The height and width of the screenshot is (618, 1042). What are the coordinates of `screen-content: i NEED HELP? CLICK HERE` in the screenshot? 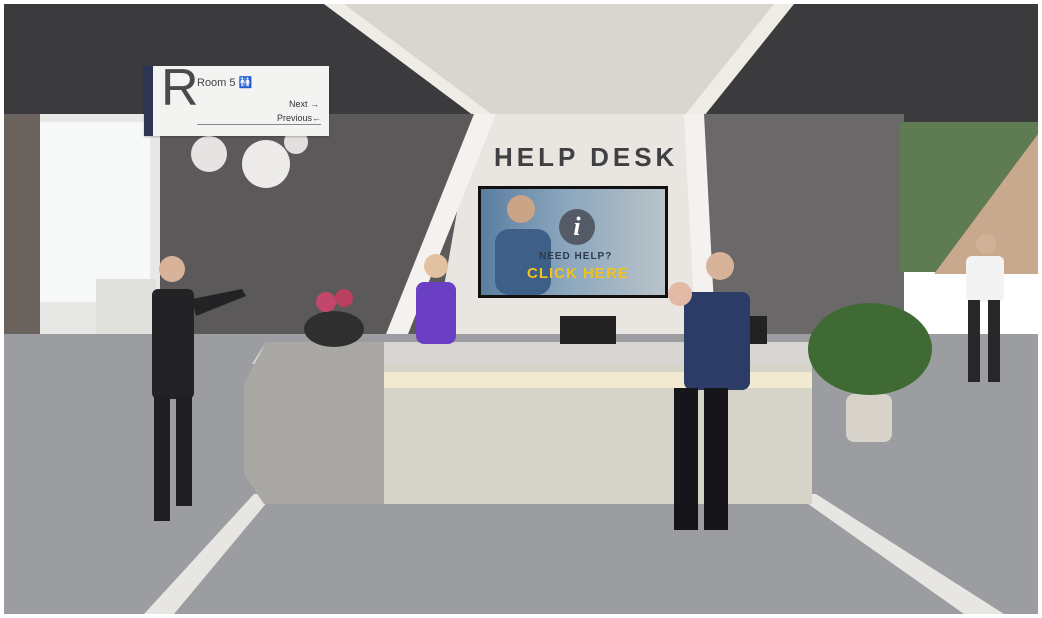 It's located at (573, 242).